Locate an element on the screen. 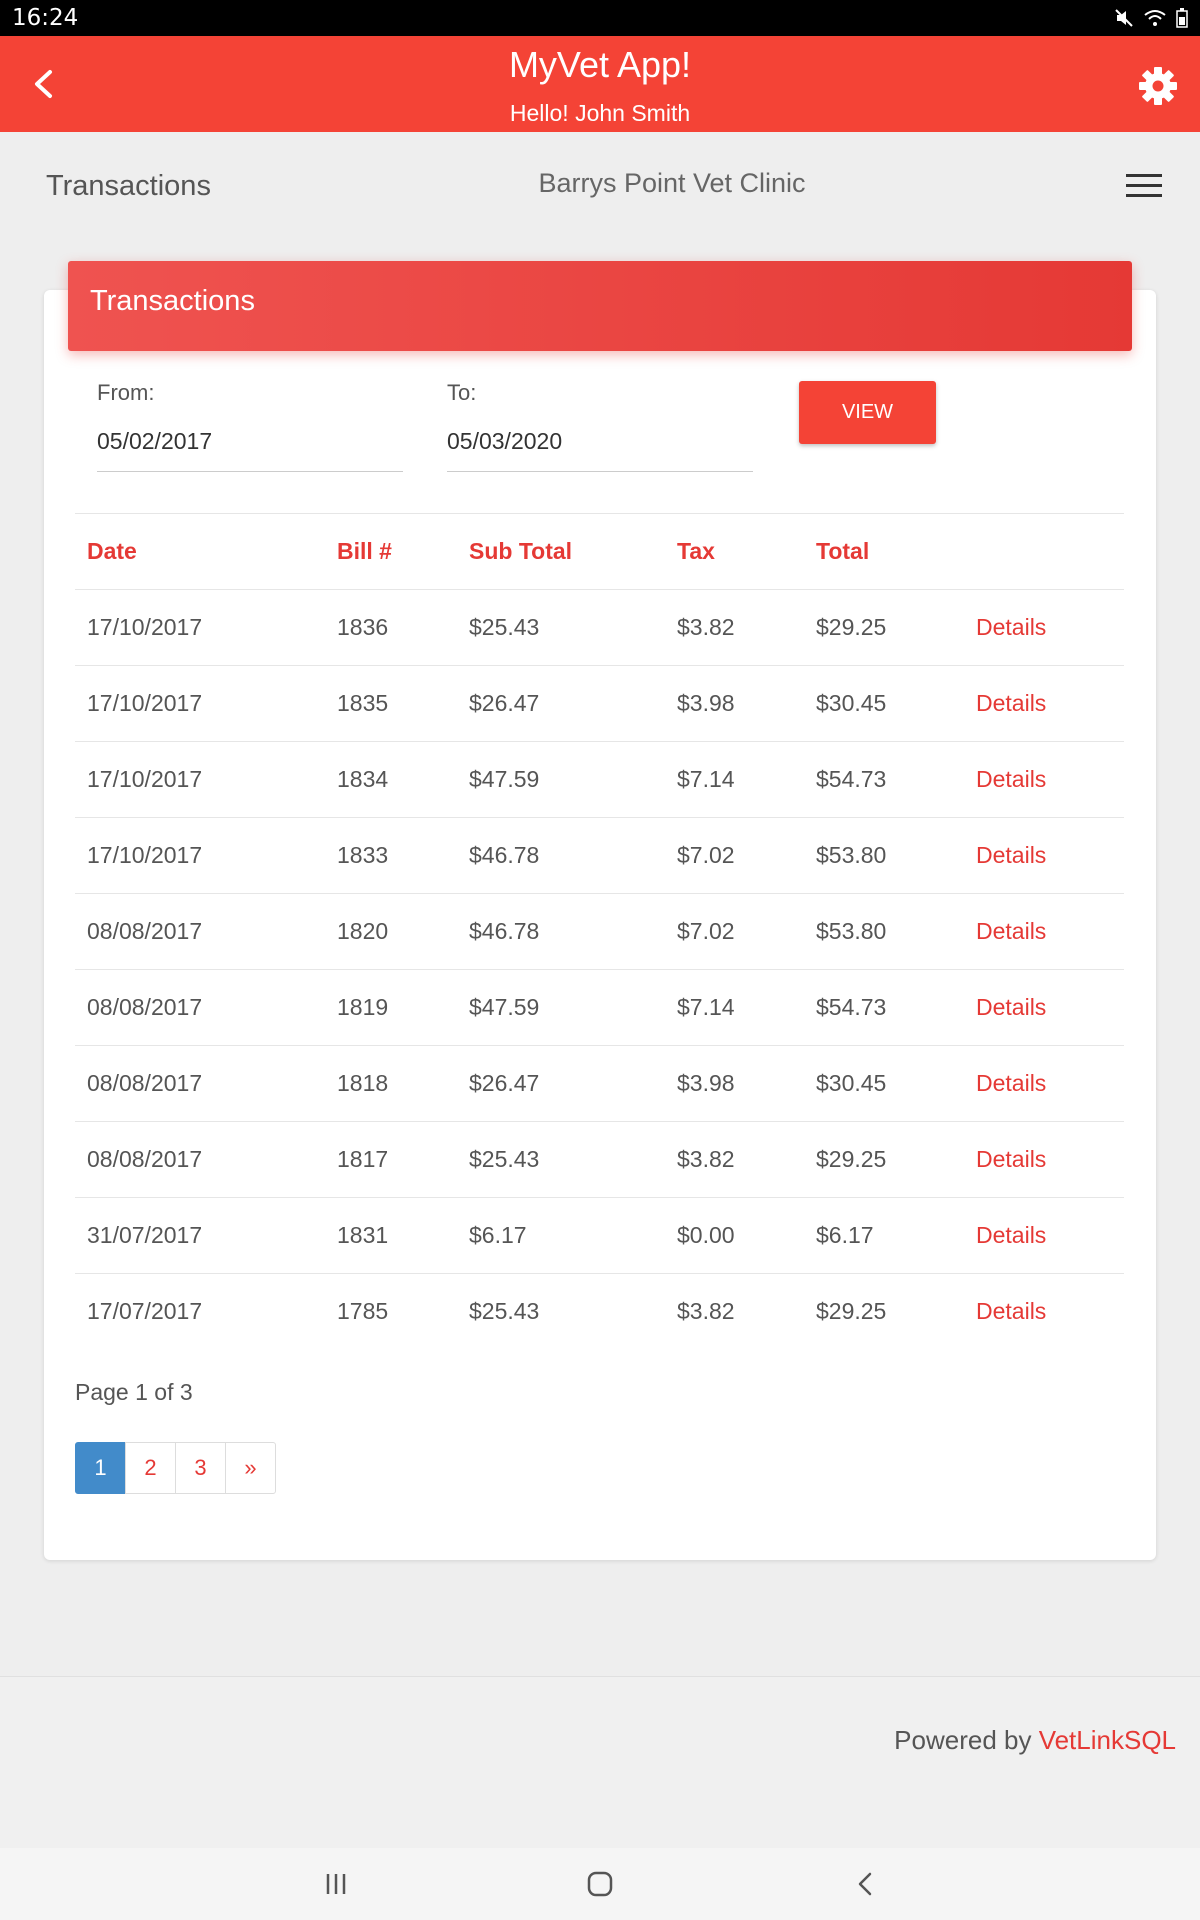 The height and width of the screenshot is (1920, 1200). column-header-total: Total is located at coordinates (884, 551).